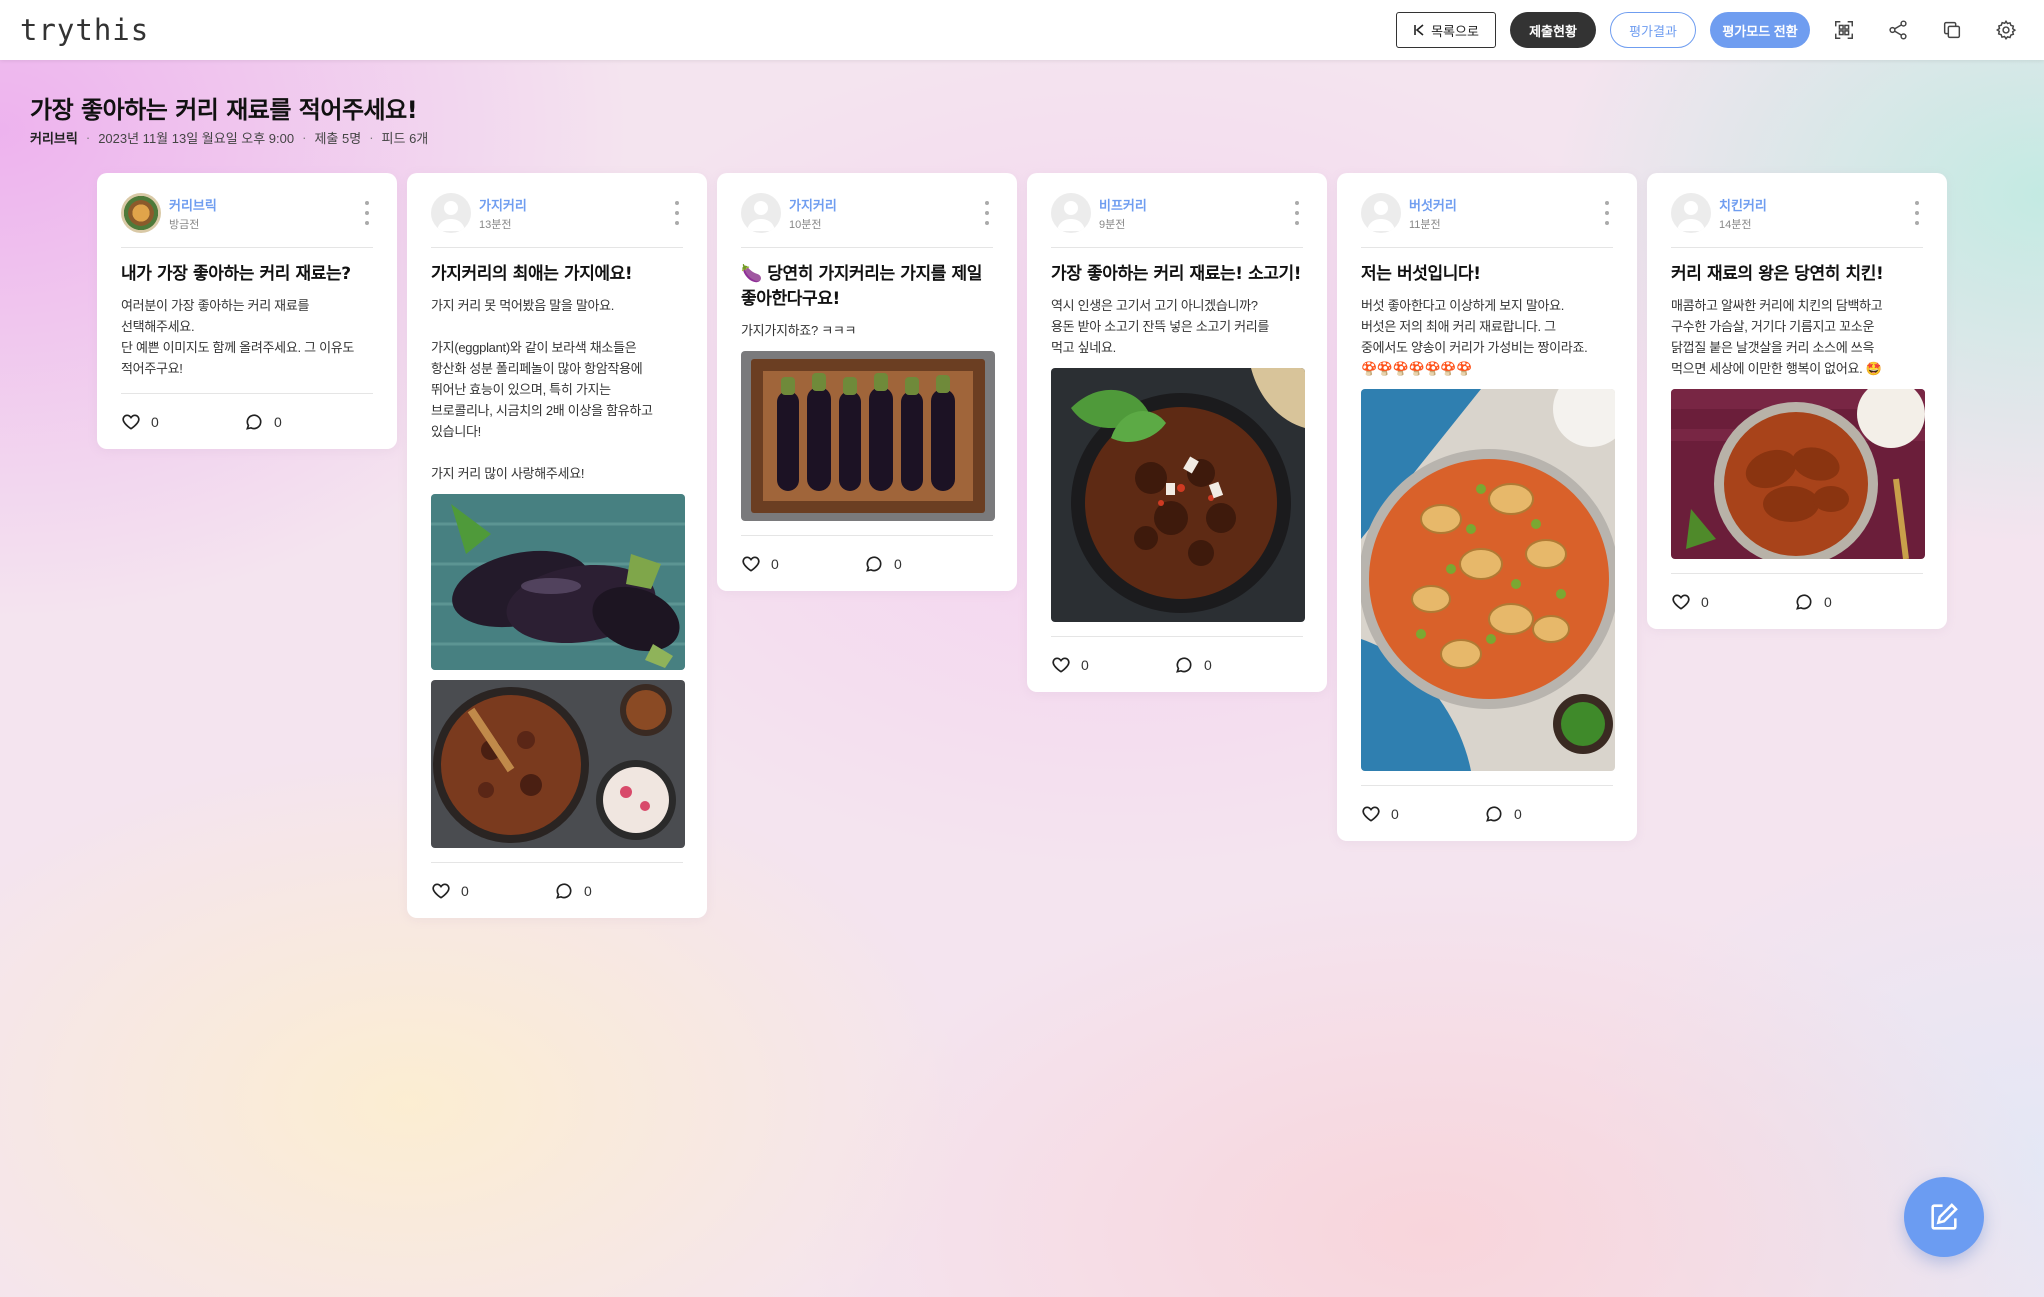 The image size is (2044, 1297). What do you see at coordinates (1177, 213) in the screenshot?
I see `card-header: 비프커리 9분전` at bounding box center [1177, 213].